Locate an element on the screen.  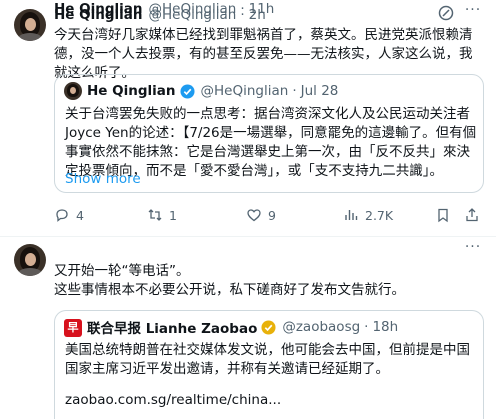
like-icon is located at coordinates (254, 215).